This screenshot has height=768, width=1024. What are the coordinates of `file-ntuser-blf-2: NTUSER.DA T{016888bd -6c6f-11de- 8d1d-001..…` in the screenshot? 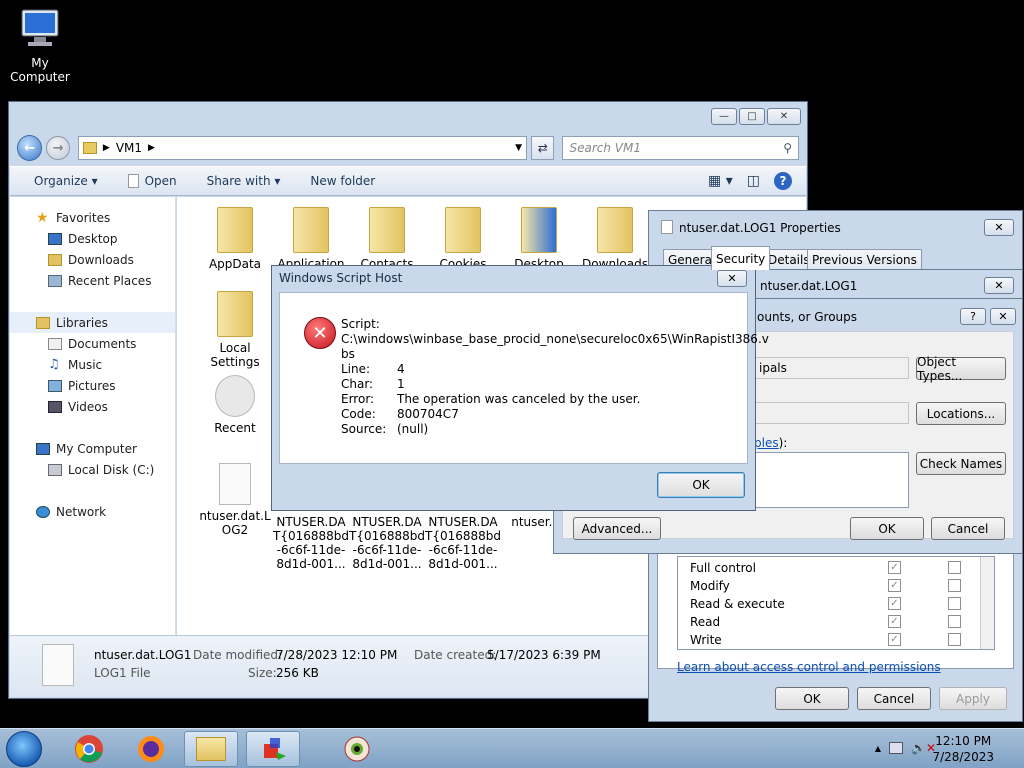 It's located at (387, 543).